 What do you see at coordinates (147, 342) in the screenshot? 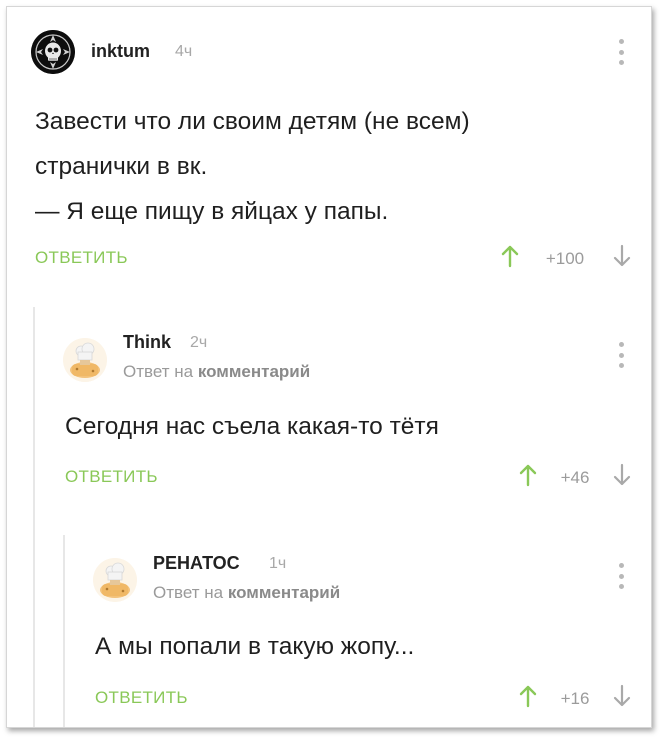
I see `comment-author: Think` at bounding box center [147, 342].